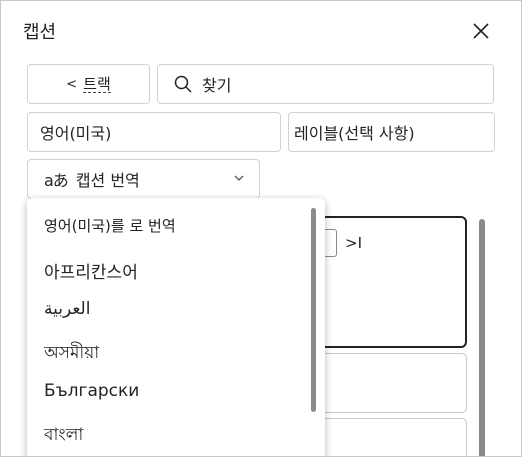  What do you see at coordinates (239, 178) in the screenshot?
I see `chevron-down-icon` at bounding box center [239, 178].